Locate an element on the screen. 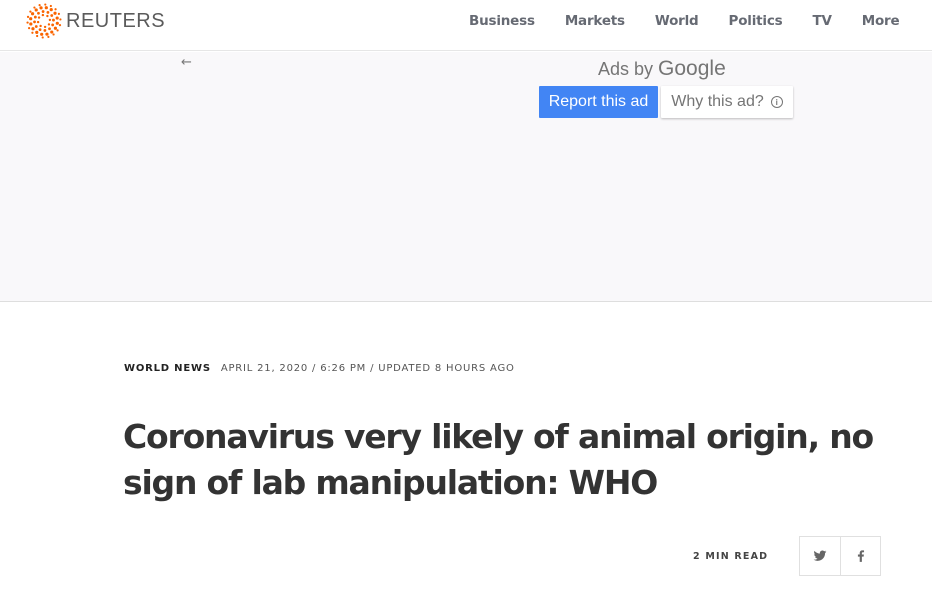 The image size is (932, 591). section-link: WORLD NEWS is located at coordinates (167, 368).